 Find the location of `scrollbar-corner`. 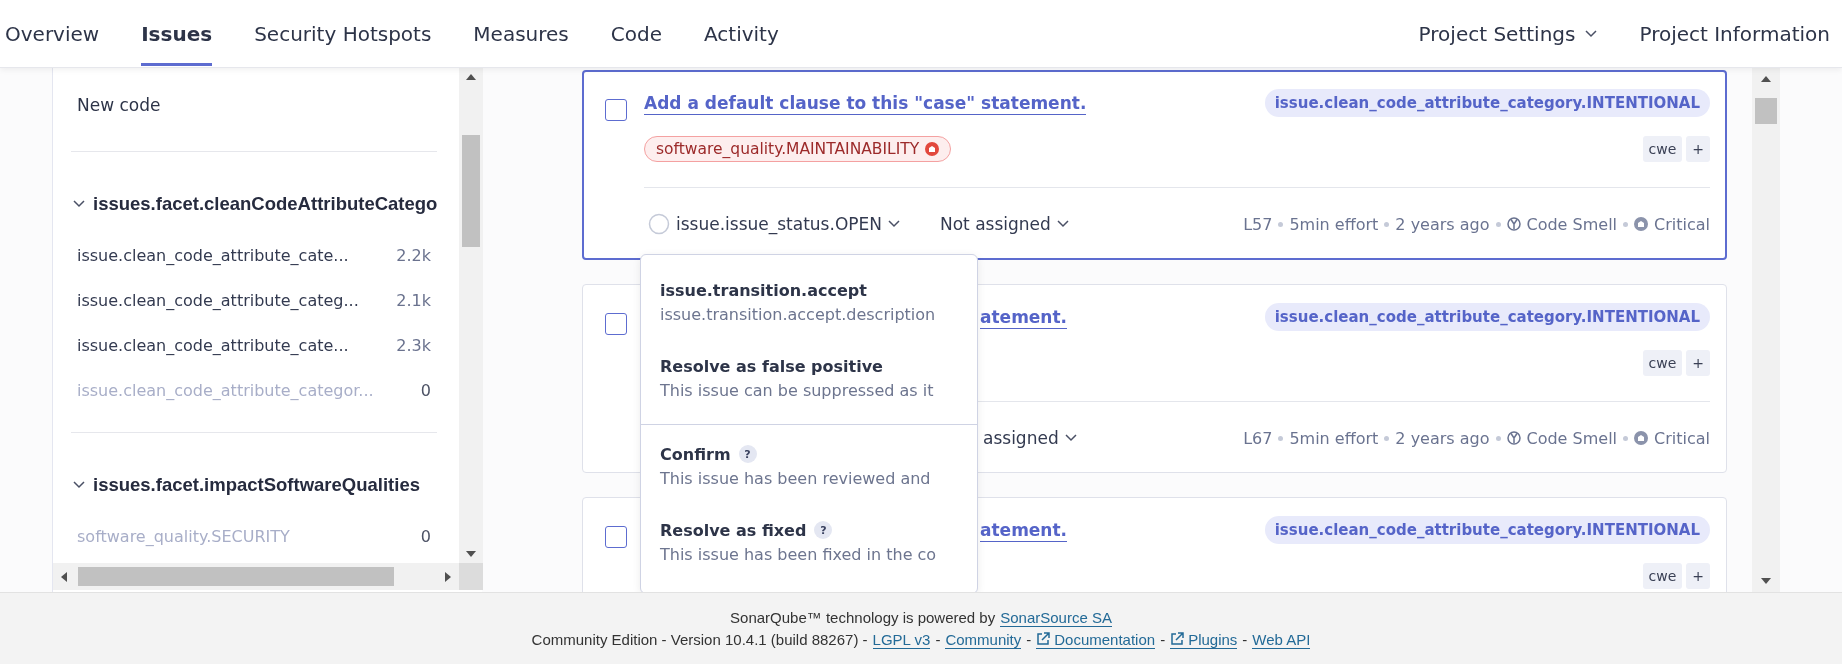

scrollbar-corner is located at coordinates (471, 576).